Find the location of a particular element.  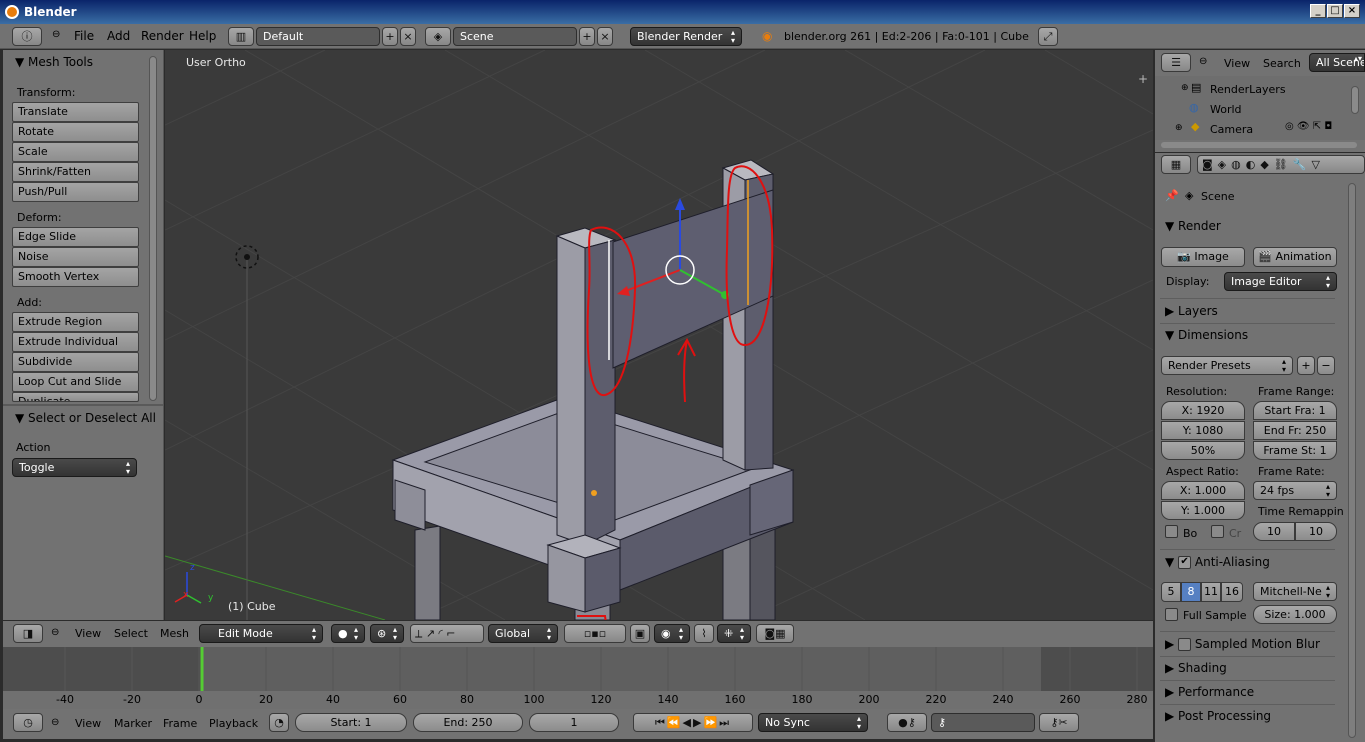

mesh-tools-panel-header: ▼ Mesh Tools is located at coordinates (54, 62).